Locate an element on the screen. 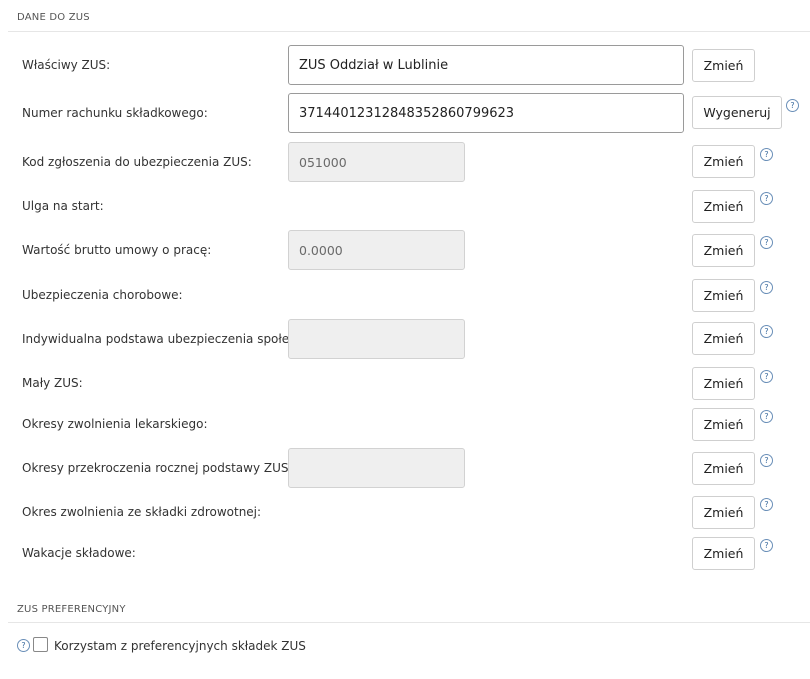  account-label: Numer rachunku składkowego: is located at coordinates (115, 113).